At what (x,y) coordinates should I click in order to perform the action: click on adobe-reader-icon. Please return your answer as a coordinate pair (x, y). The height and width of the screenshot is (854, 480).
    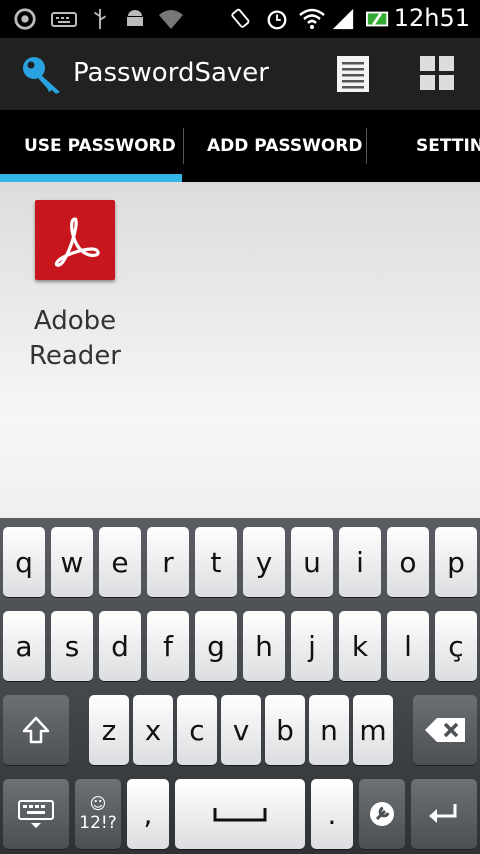
    Looking at the image, I should click on (75, 240).